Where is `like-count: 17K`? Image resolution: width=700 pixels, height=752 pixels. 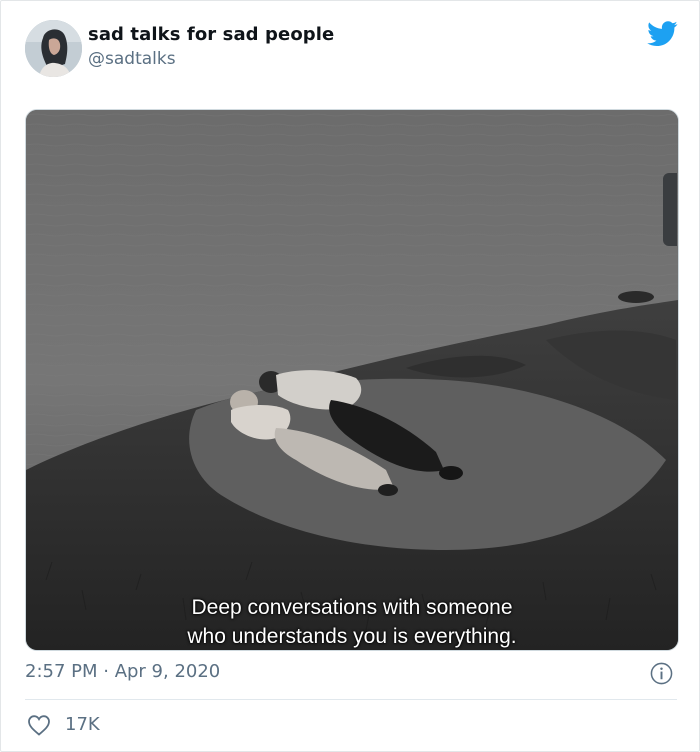 like-count: 17K is located at coordinates (82, 724).